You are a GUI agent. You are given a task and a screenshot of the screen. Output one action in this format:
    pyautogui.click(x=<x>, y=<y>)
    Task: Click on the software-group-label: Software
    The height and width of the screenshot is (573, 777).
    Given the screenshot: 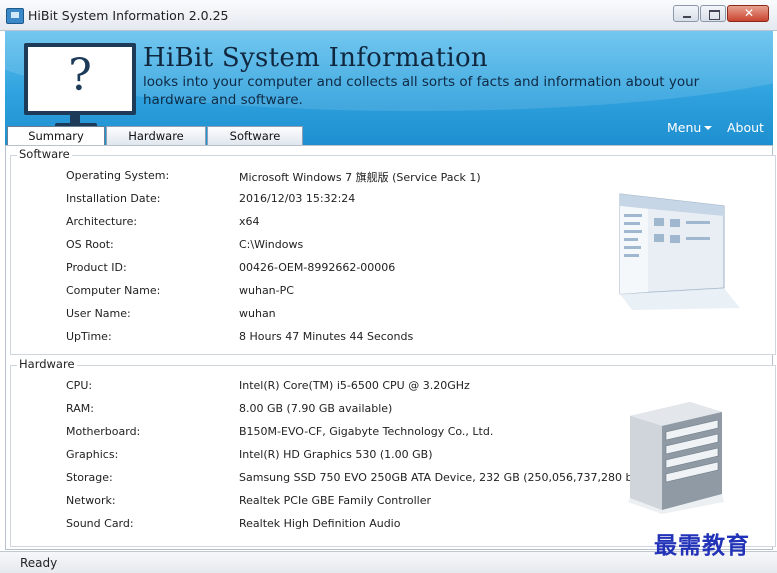 What is the action you would take?
    pyautogui.click(x=44, y=154)
    